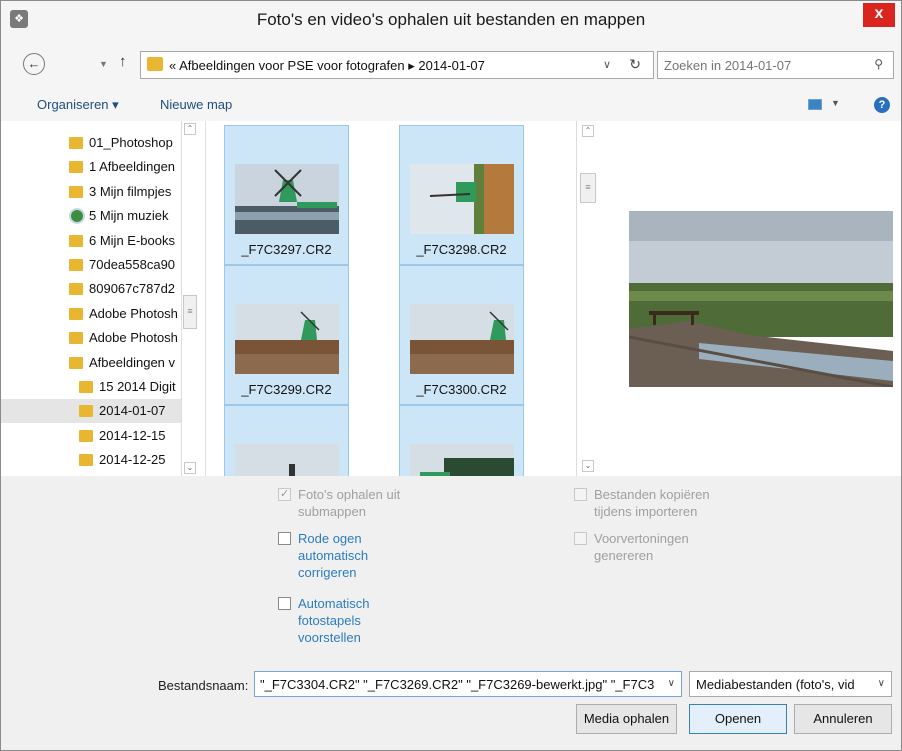 This screenshot has height=751, width=902. I want to click on up-arrow-icon: ↑, so click(123, 61).